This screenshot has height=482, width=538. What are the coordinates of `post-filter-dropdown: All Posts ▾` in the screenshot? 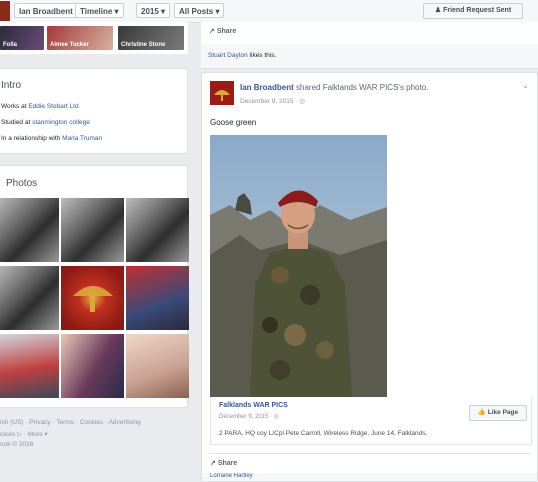 It's located at (199, 10).